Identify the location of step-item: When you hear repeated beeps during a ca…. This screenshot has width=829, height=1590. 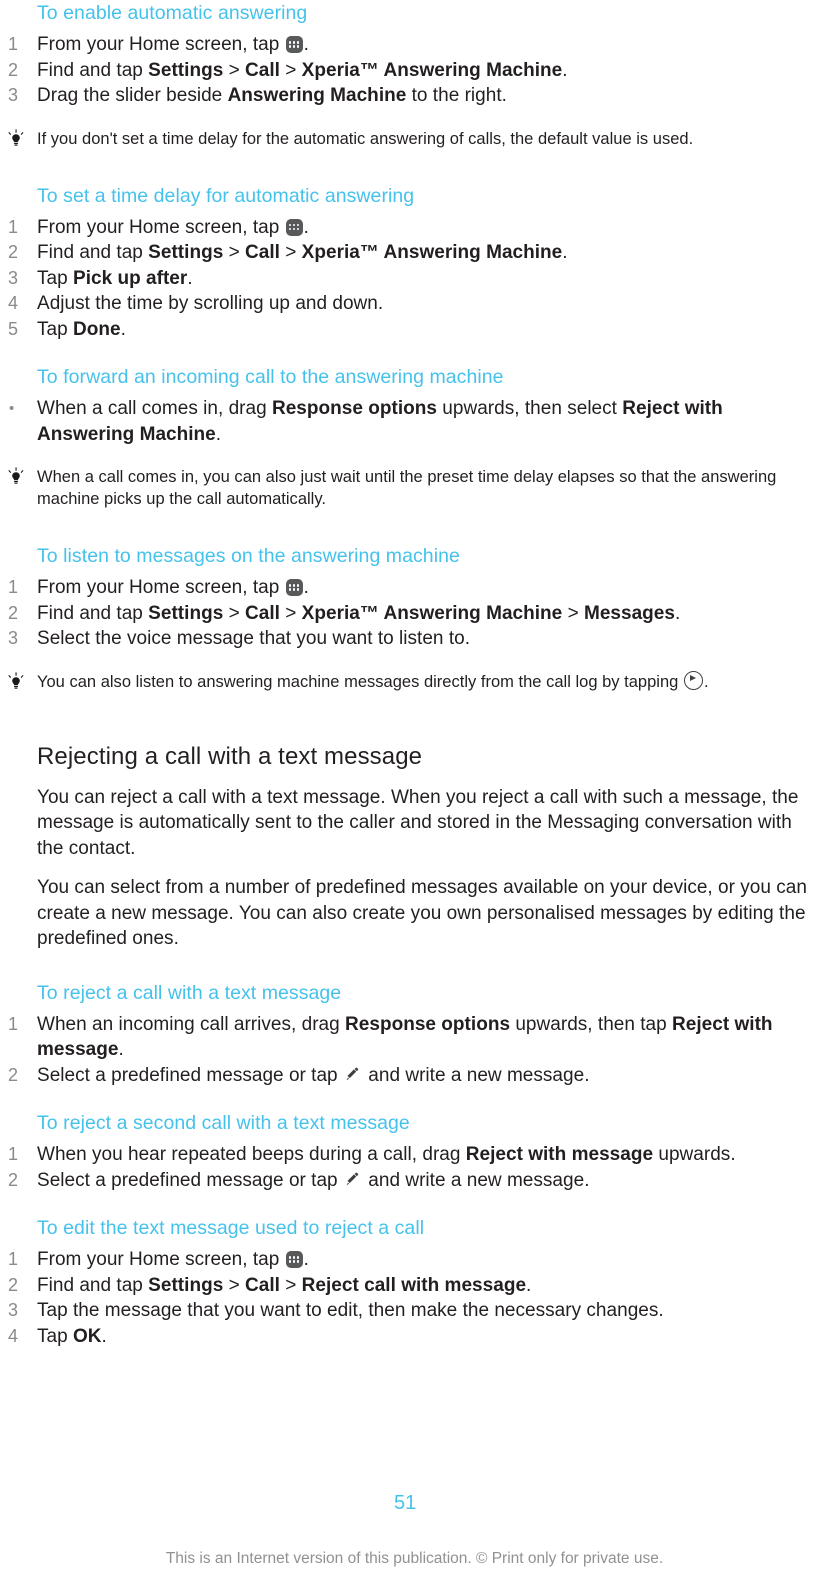
(413, 1155).